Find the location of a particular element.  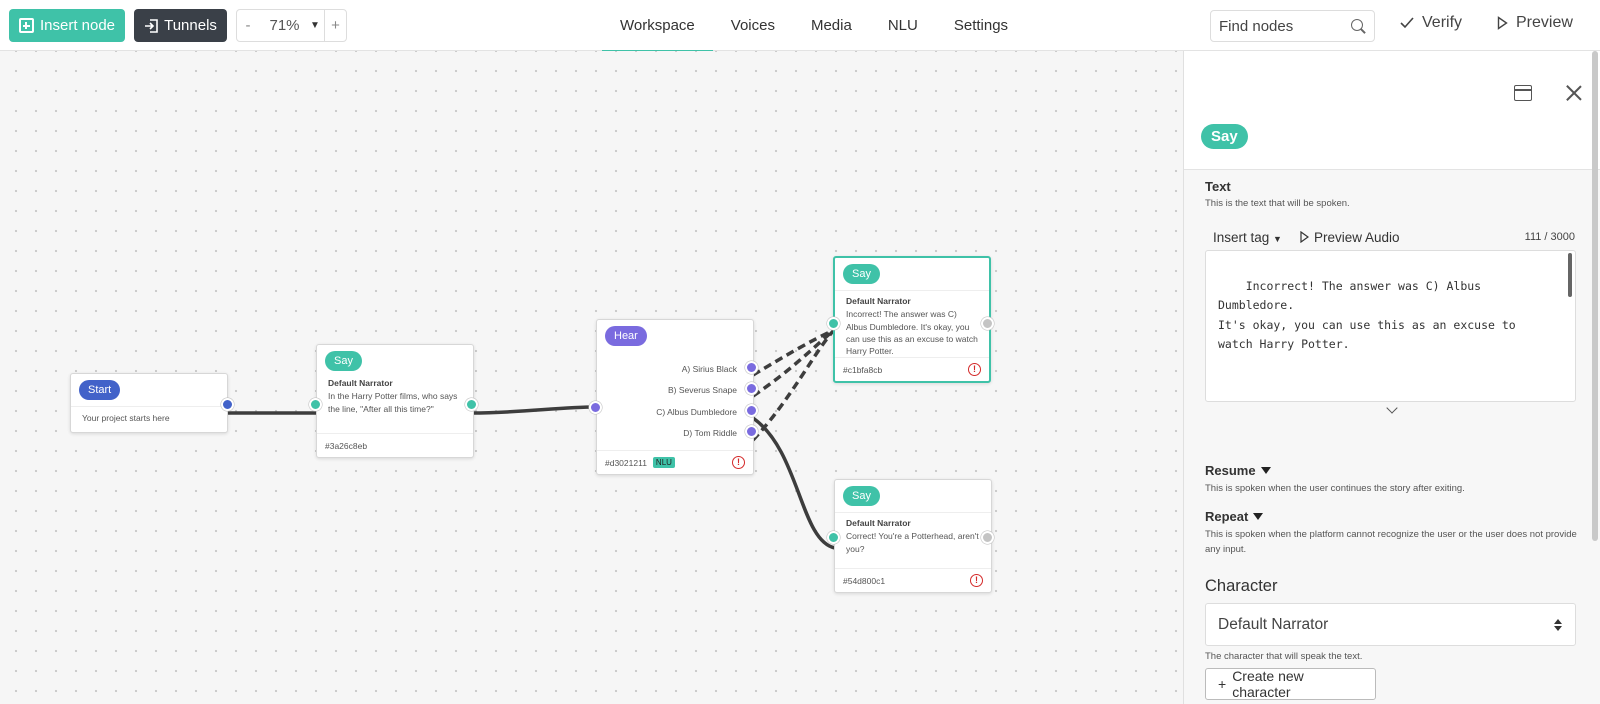

say-node-incorrect-id: #c1bfa8cb is located at coordinates (863, 369).